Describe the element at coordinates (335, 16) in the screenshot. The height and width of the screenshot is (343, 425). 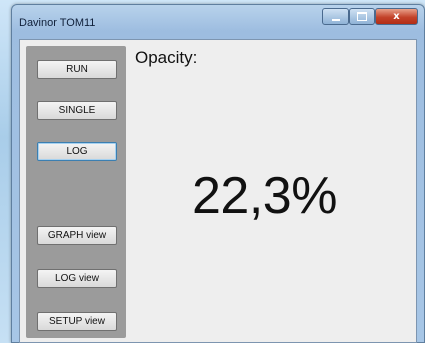
I see `minimize-button` at that location.